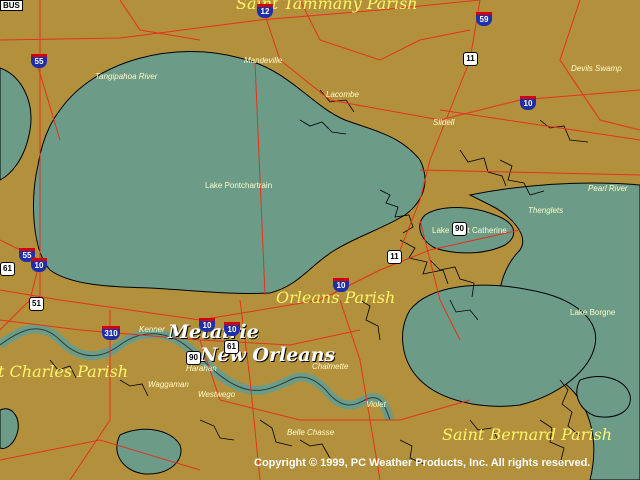 The image size is (640, 480). I want to click on interstate-310-shield: 310, so click(111, 333).